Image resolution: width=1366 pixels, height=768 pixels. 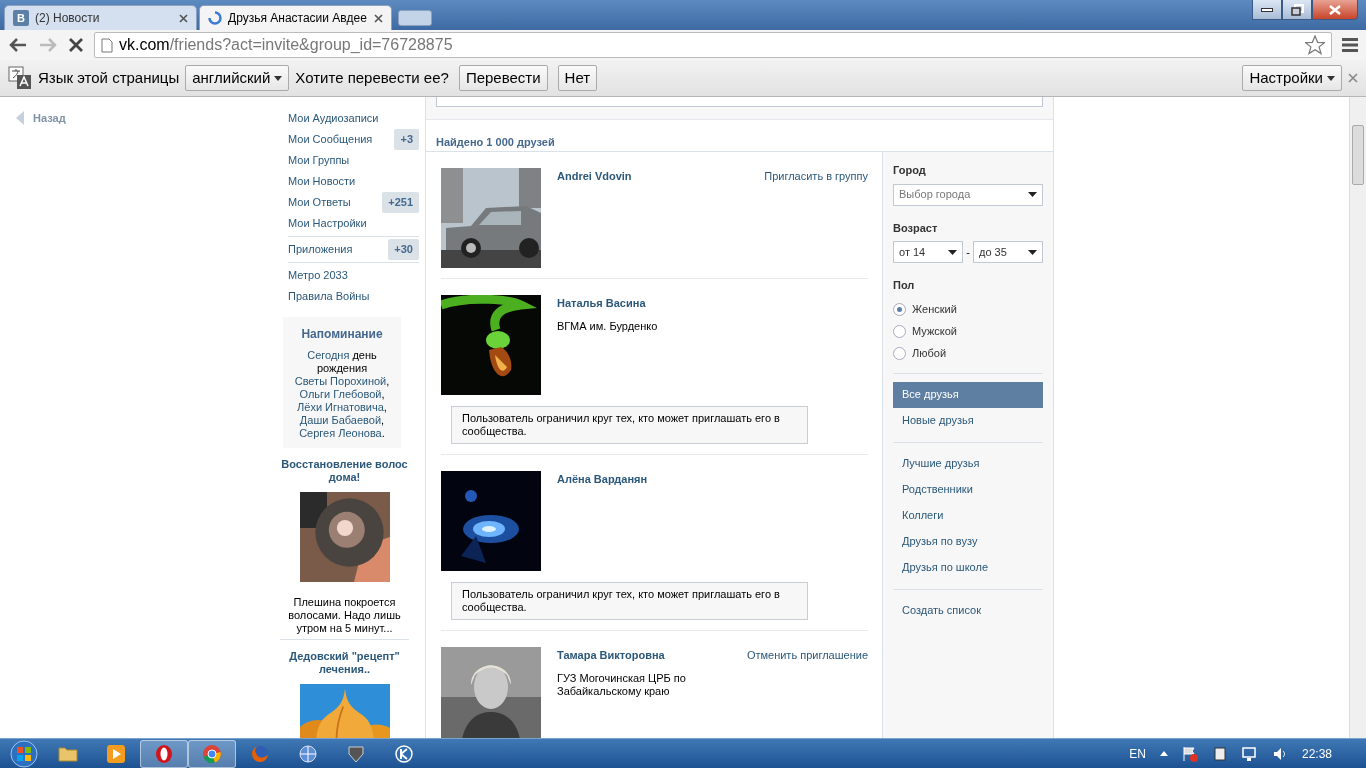 I want to click on reminder-link: Сегодня, so click(x=328, y=355).